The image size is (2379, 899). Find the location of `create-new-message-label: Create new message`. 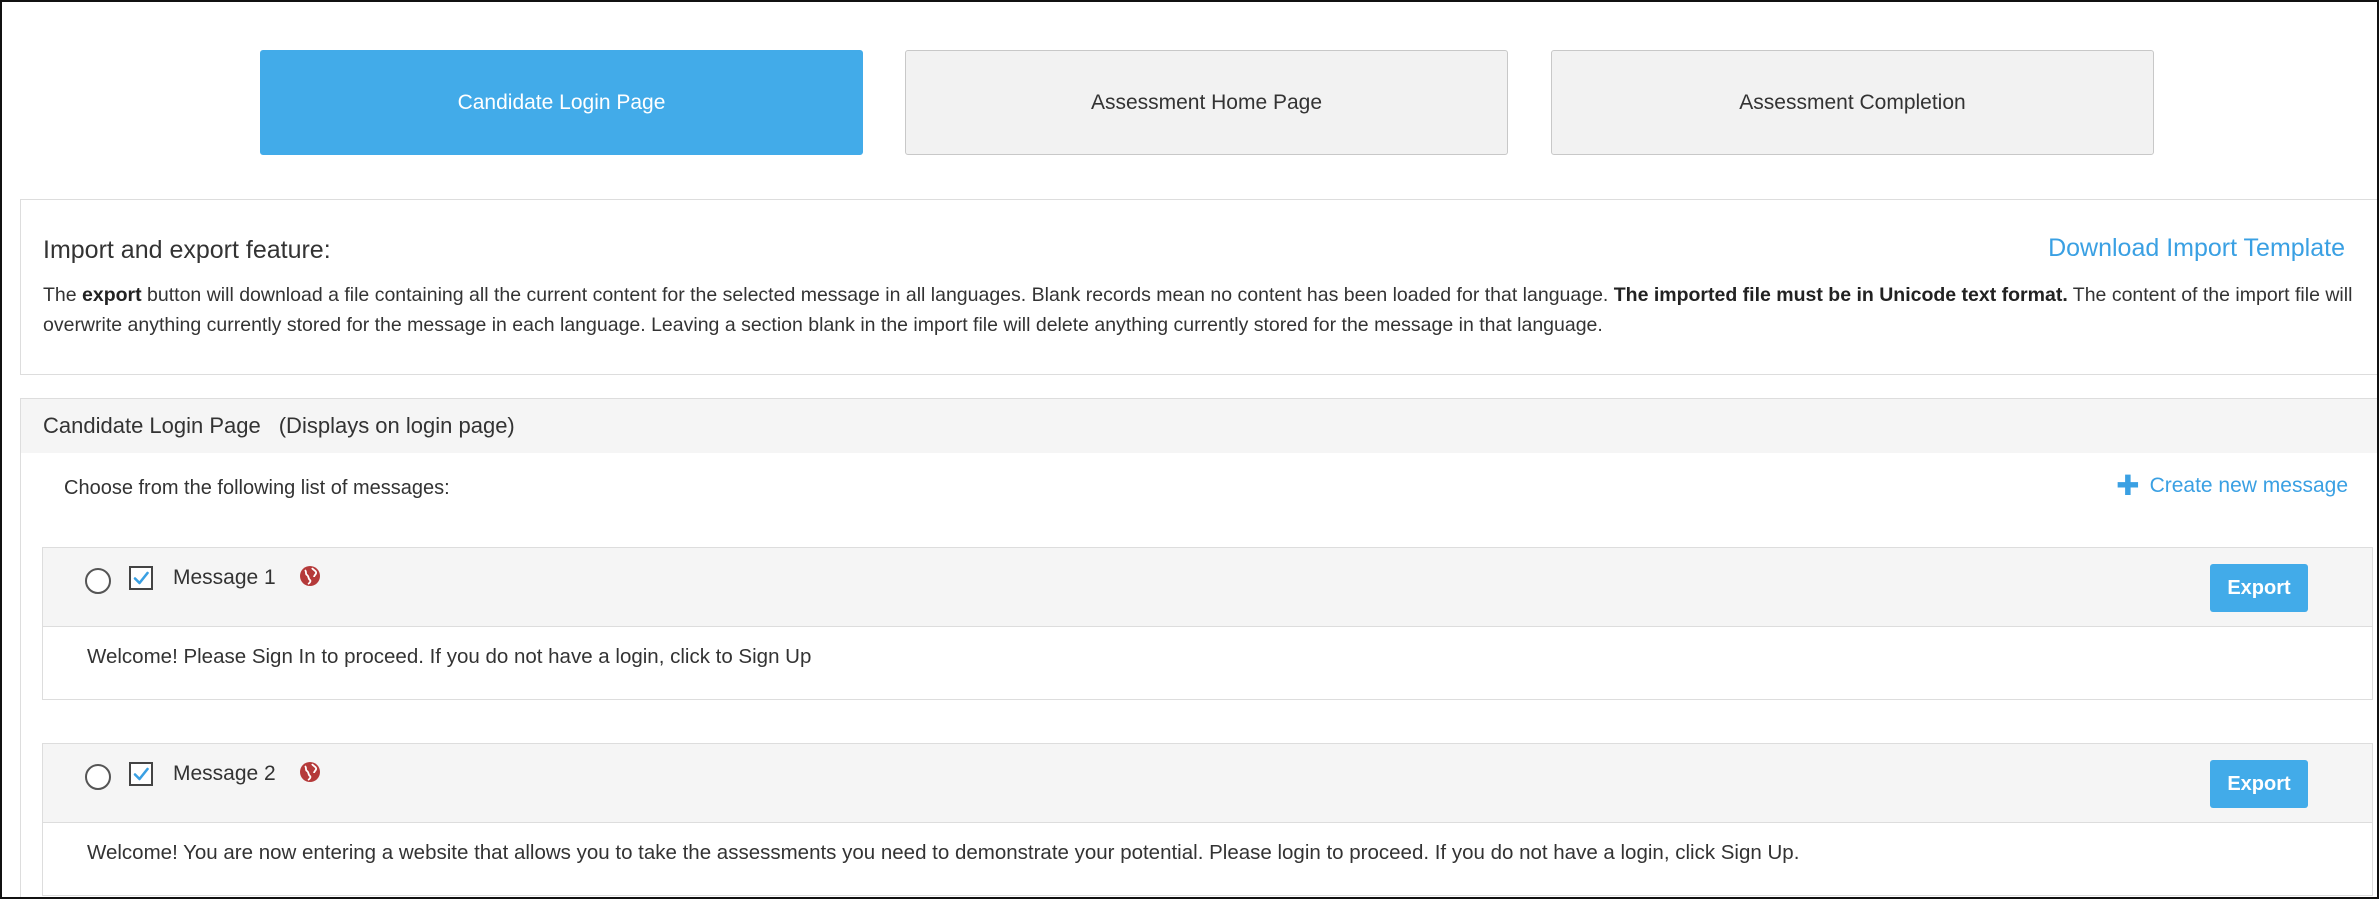

create-new-message-label: Create new message is located at coordinates (2248, 485).